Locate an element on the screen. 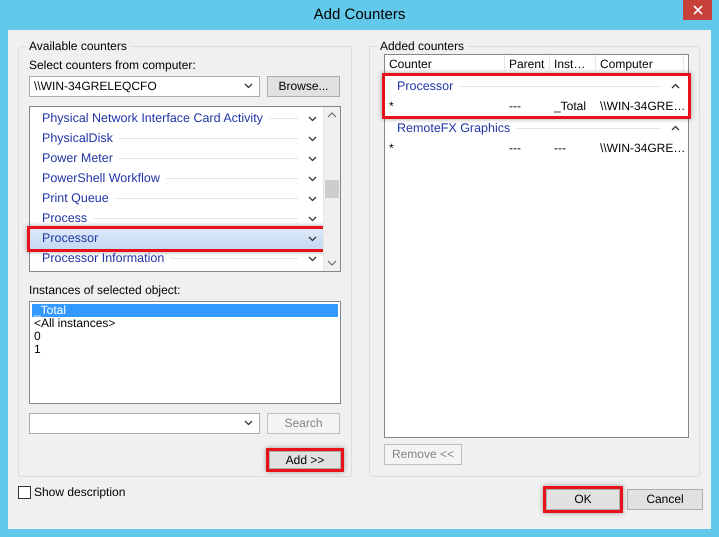 The height and width of the screenshot is (537, 719). counter-object-item: Print Queue is located at coordinates (176, 198).